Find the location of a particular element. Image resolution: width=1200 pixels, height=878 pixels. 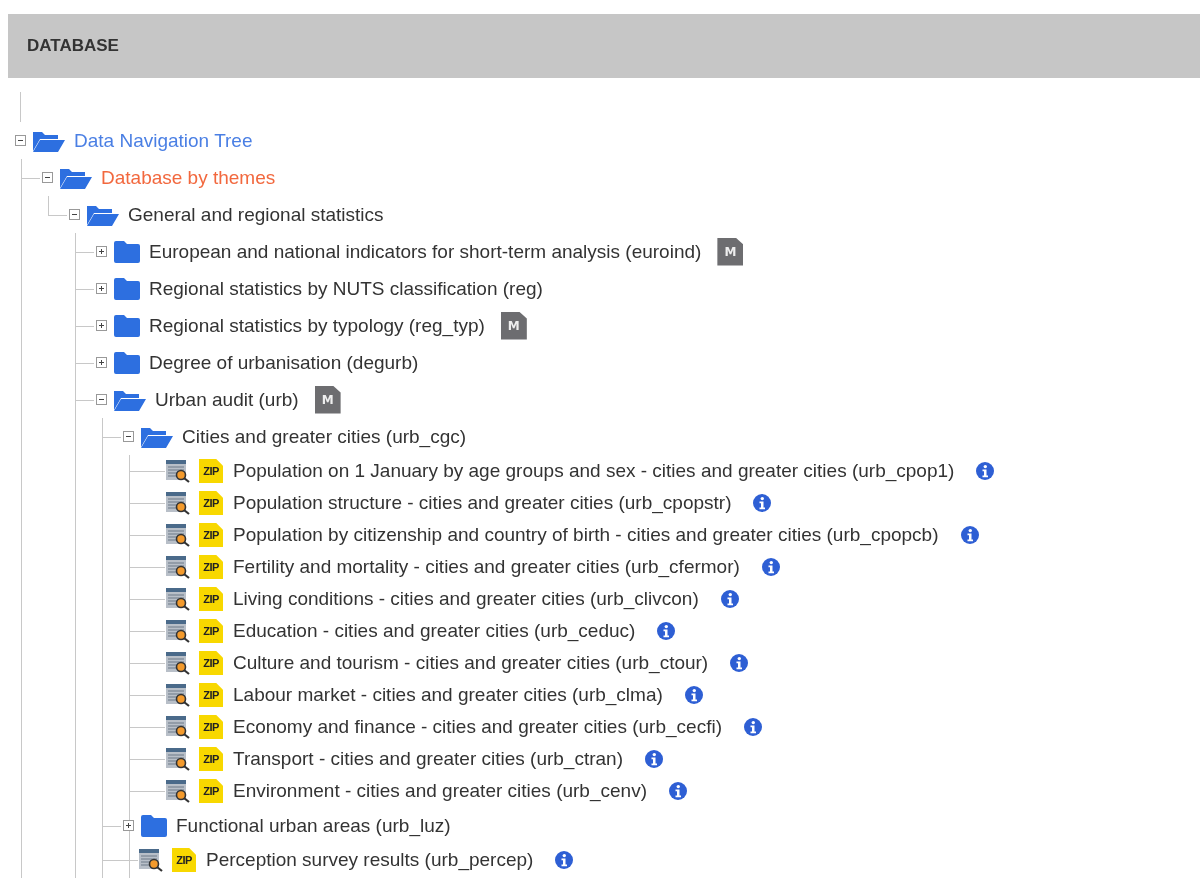

dataset-link: Economy and finance - cities and greater cities (urb_cecfi) is located at coordinates (477, 727).